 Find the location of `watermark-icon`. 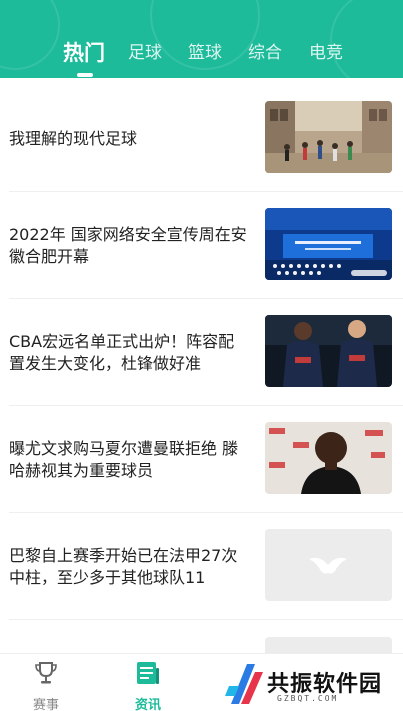

watermark-icon is located at coordinates (244, 684).